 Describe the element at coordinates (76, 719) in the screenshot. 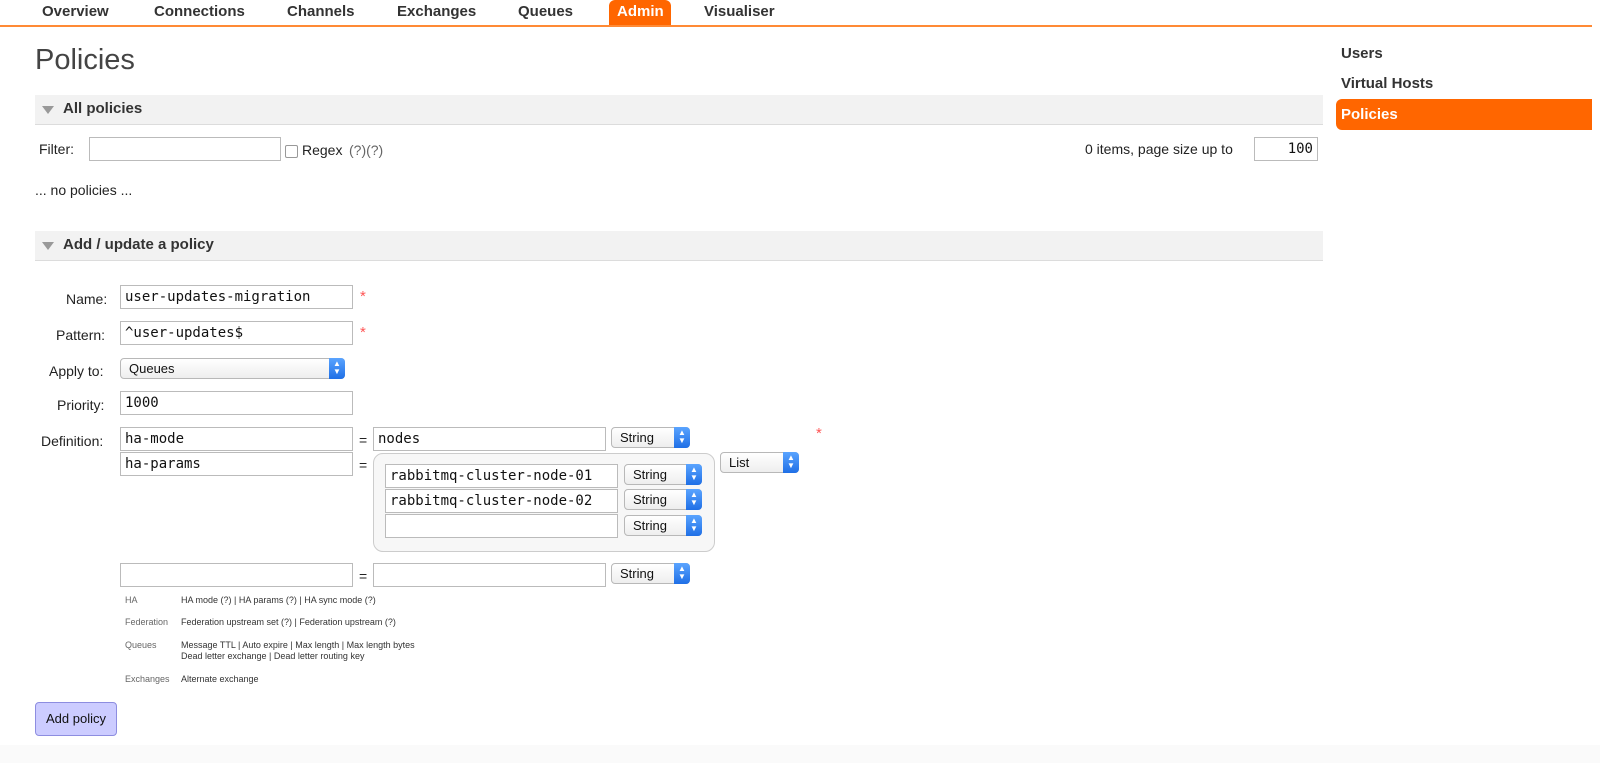

I see `add-policy-button: Add policy` at that location.